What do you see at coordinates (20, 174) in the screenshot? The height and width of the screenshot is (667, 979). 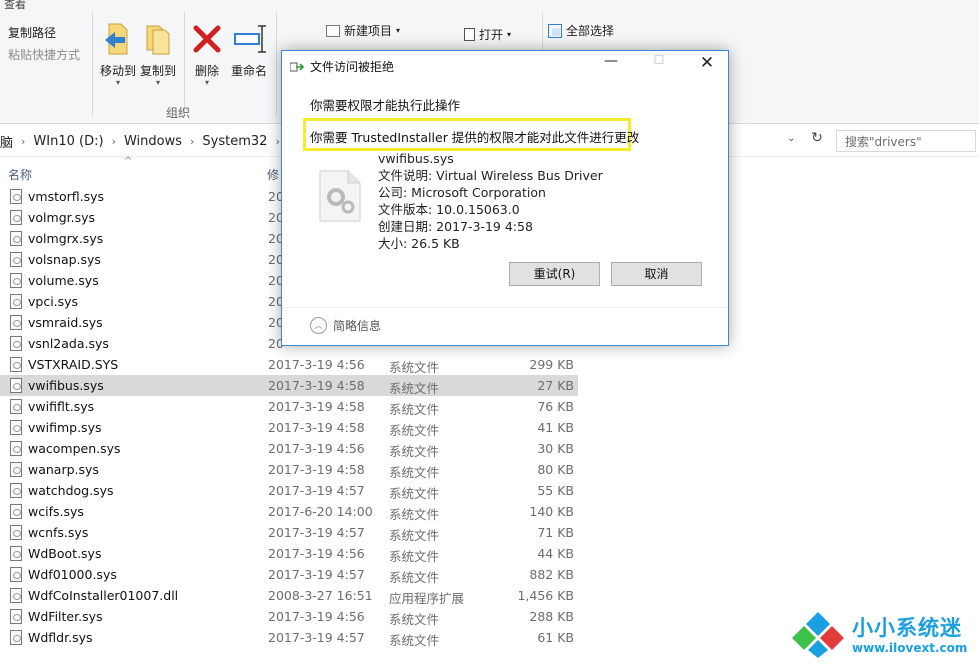 I see `column-name: 名称` at bounding box center [20, 174].